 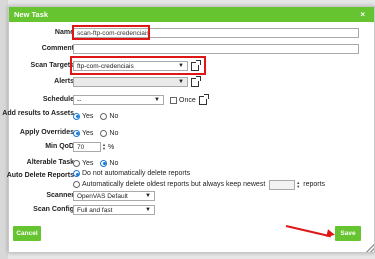 What do you see at coordinates (53, 209) in the screenshot?
I see `scan-config-label: Scan Config` at bounding box center [53, 209].